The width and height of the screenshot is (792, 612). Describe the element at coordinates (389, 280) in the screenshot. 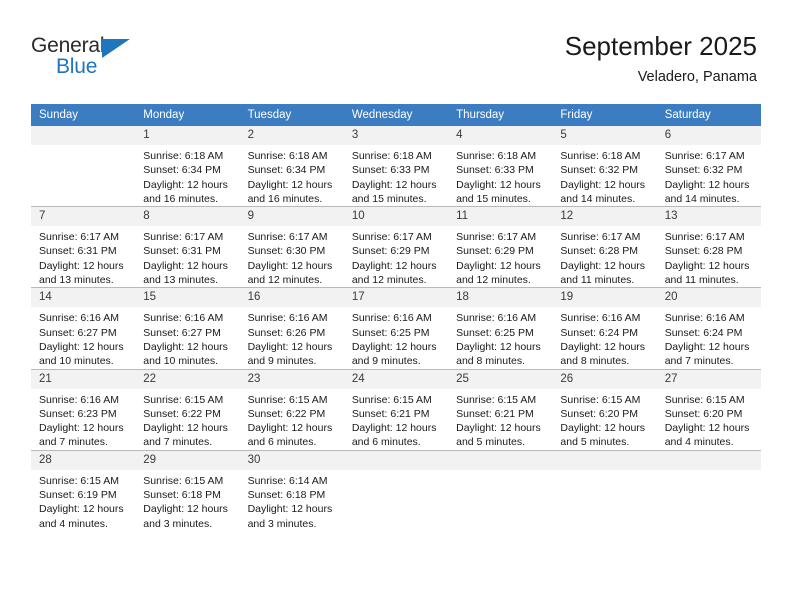

I see `daylight-text-cont: and 12 minutes.` at that location.